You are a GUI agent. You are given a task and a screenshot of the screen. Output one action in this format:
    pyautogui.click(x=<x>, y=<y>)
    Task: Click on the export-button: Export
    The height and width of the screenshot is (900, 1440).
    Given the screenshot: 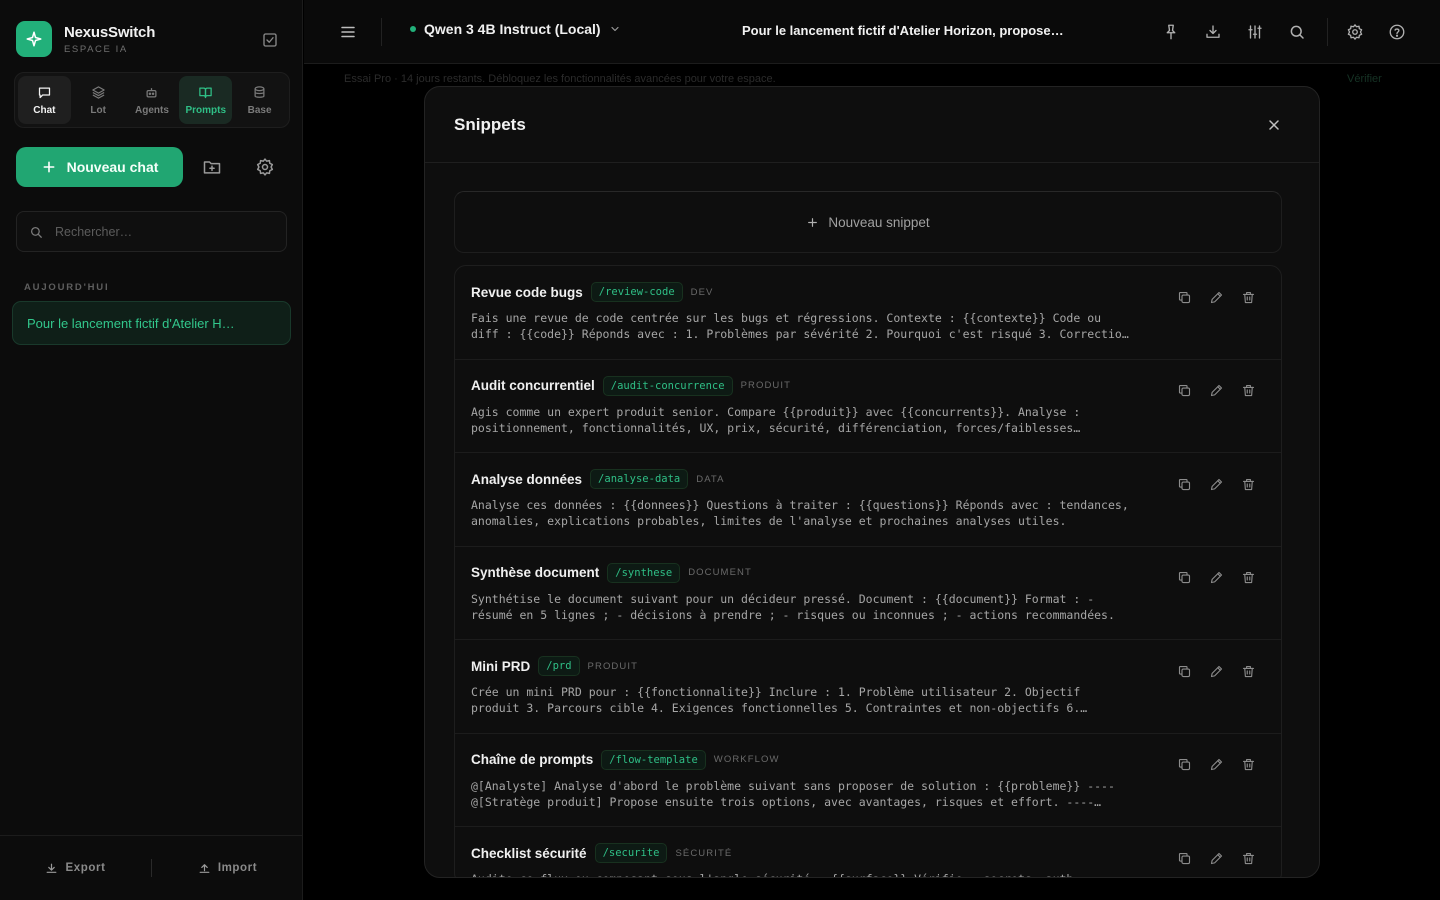 What is the action you would take?
    pyautogui.click(x=75, y=868)
    